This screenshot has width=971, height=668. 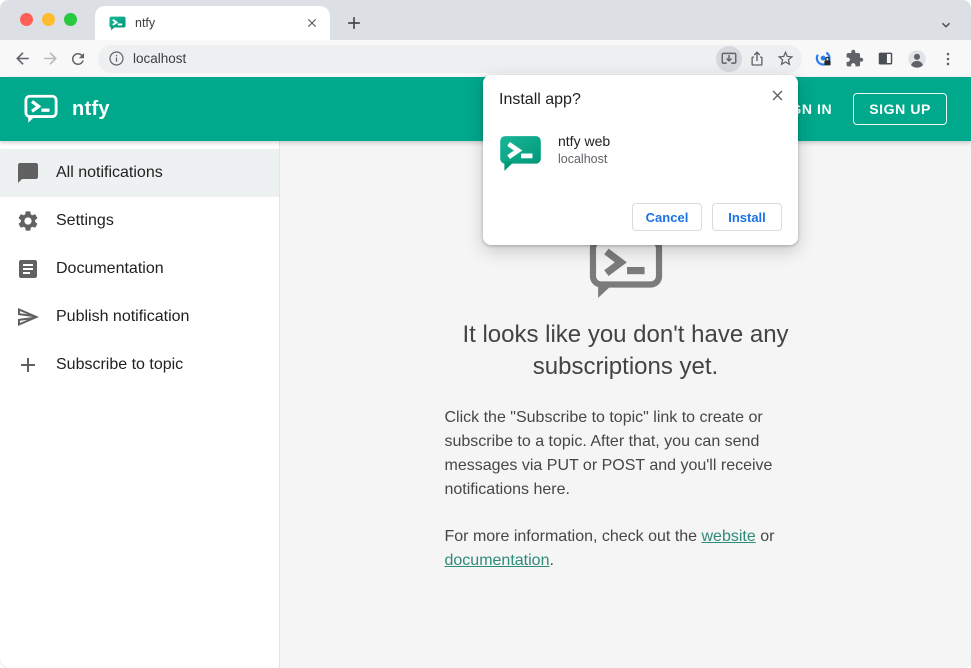 I want to click on share-icon, so click(x=757, y=59).